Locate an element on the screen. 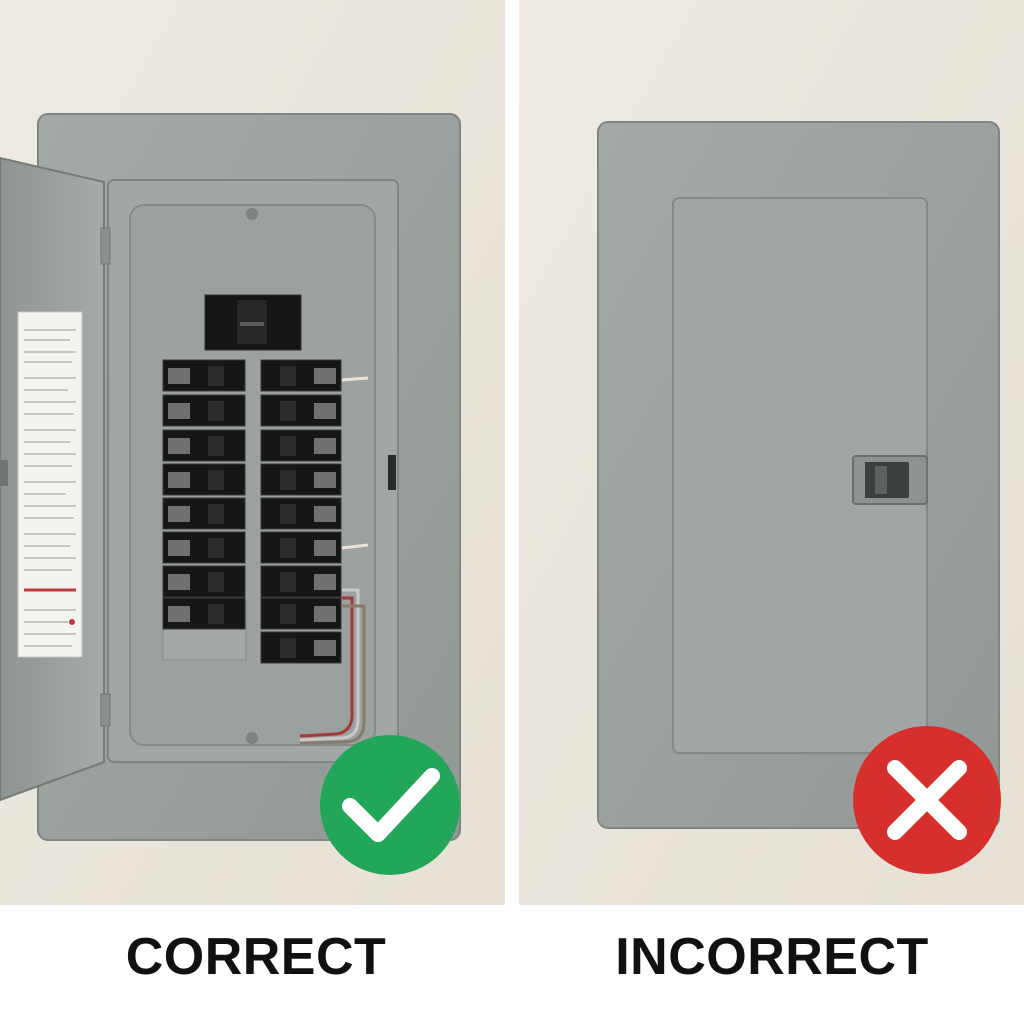 The image size is (1024, 1024). badge-circle is located at coordinates (390, 805).